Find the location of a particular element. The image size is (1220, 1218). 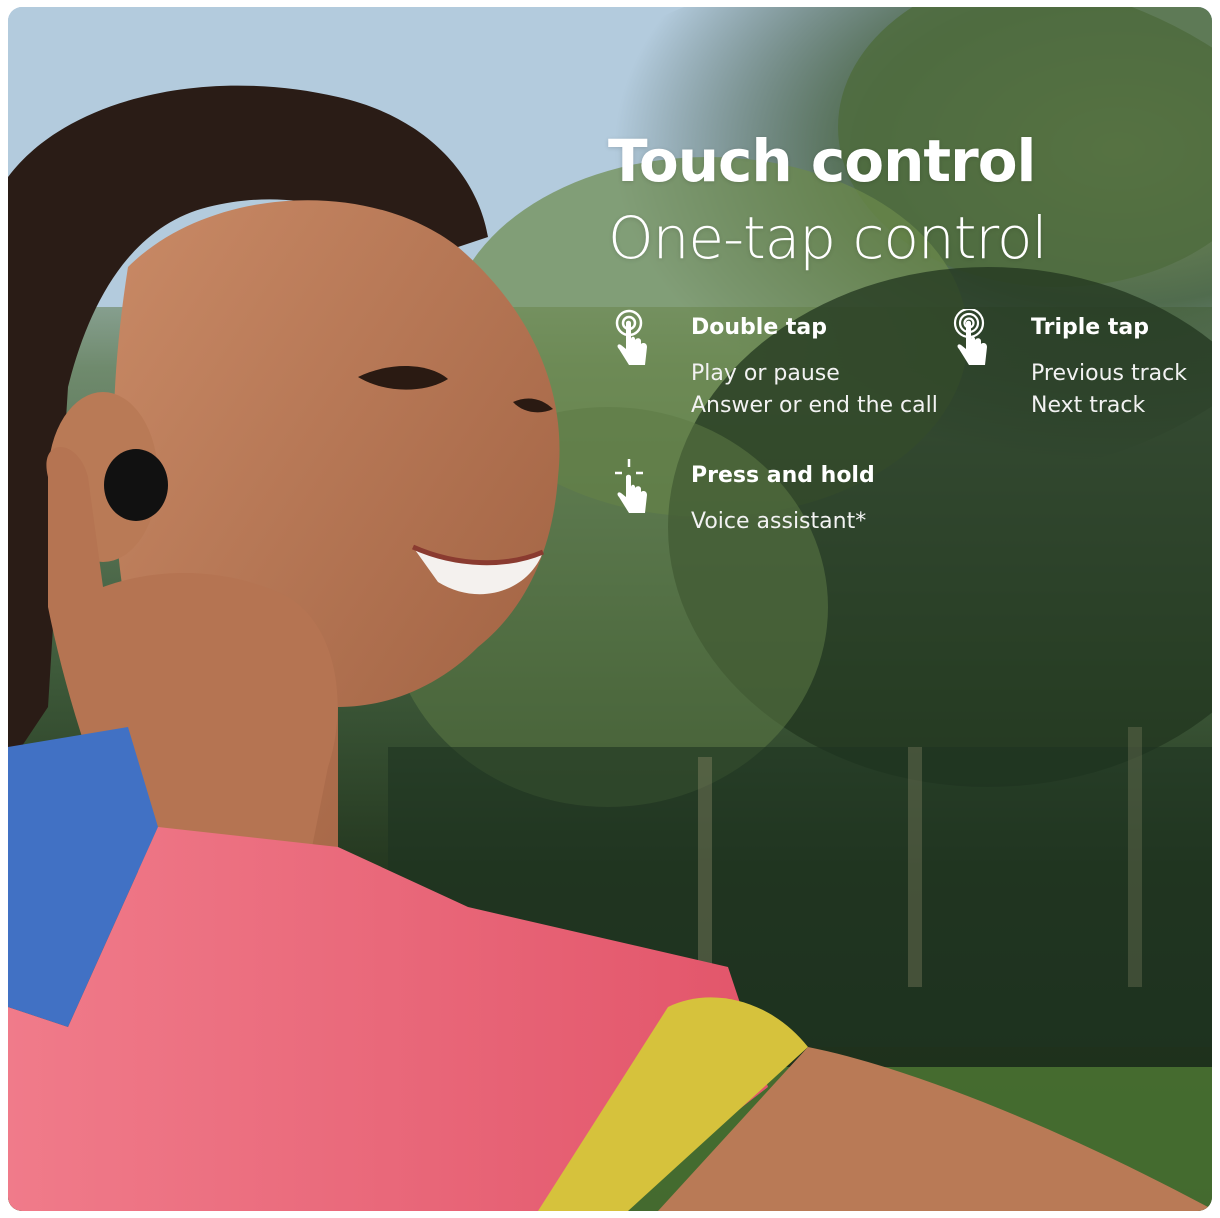

feature-line: Previous track is located at coordinates (1109, 373).